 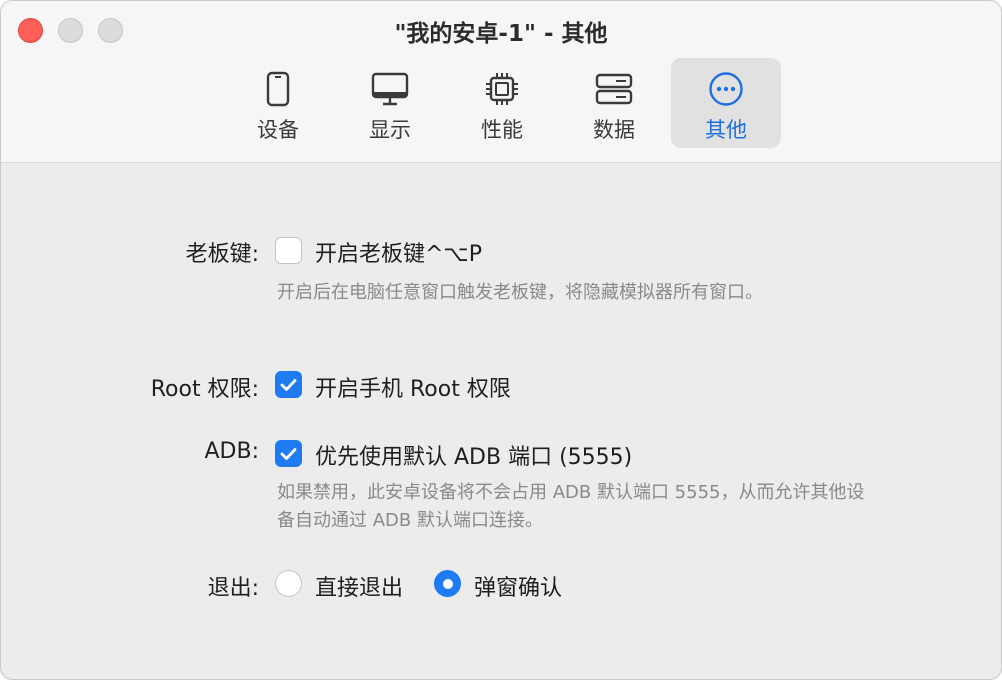 What do you see at coordinates (614, 130) in the screenshot?
I see `tab-data-label: 数据` at bounding box center [614, 130].